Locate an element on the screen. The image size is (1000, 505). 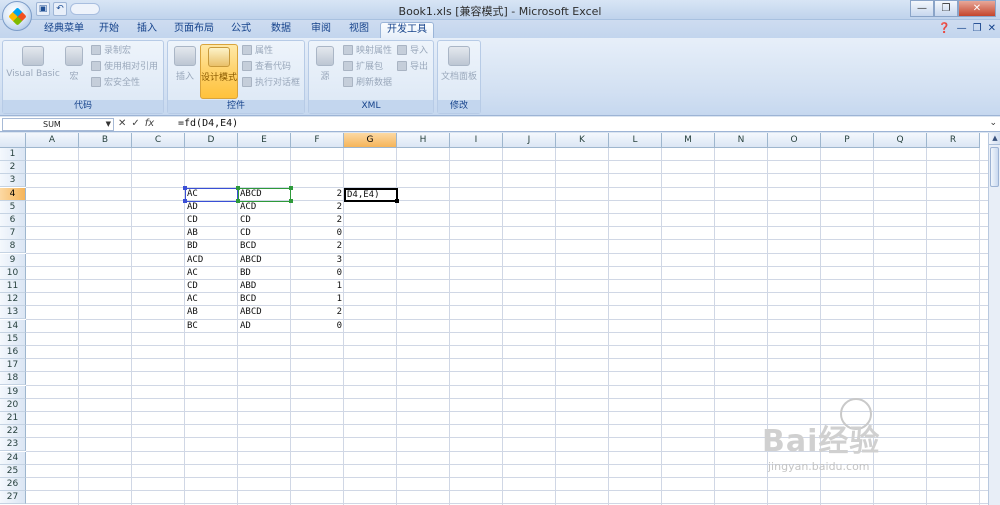
row-header: 14 is located at coordinates (13, 326).